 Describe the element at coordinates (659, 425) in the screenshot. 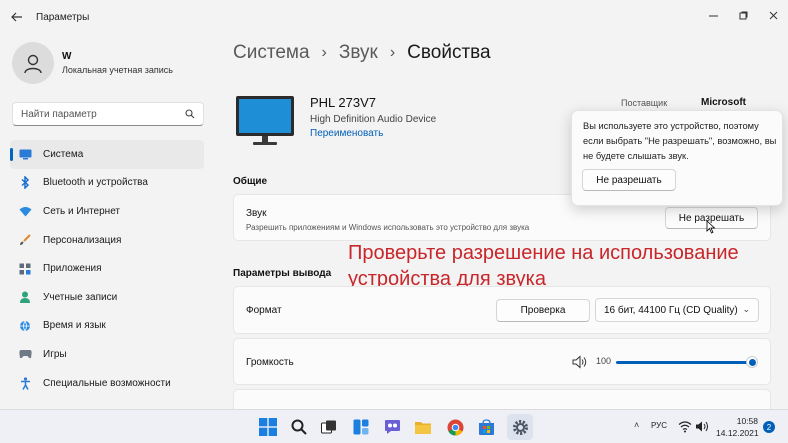

I see `language-indicator: РУС` at that location.